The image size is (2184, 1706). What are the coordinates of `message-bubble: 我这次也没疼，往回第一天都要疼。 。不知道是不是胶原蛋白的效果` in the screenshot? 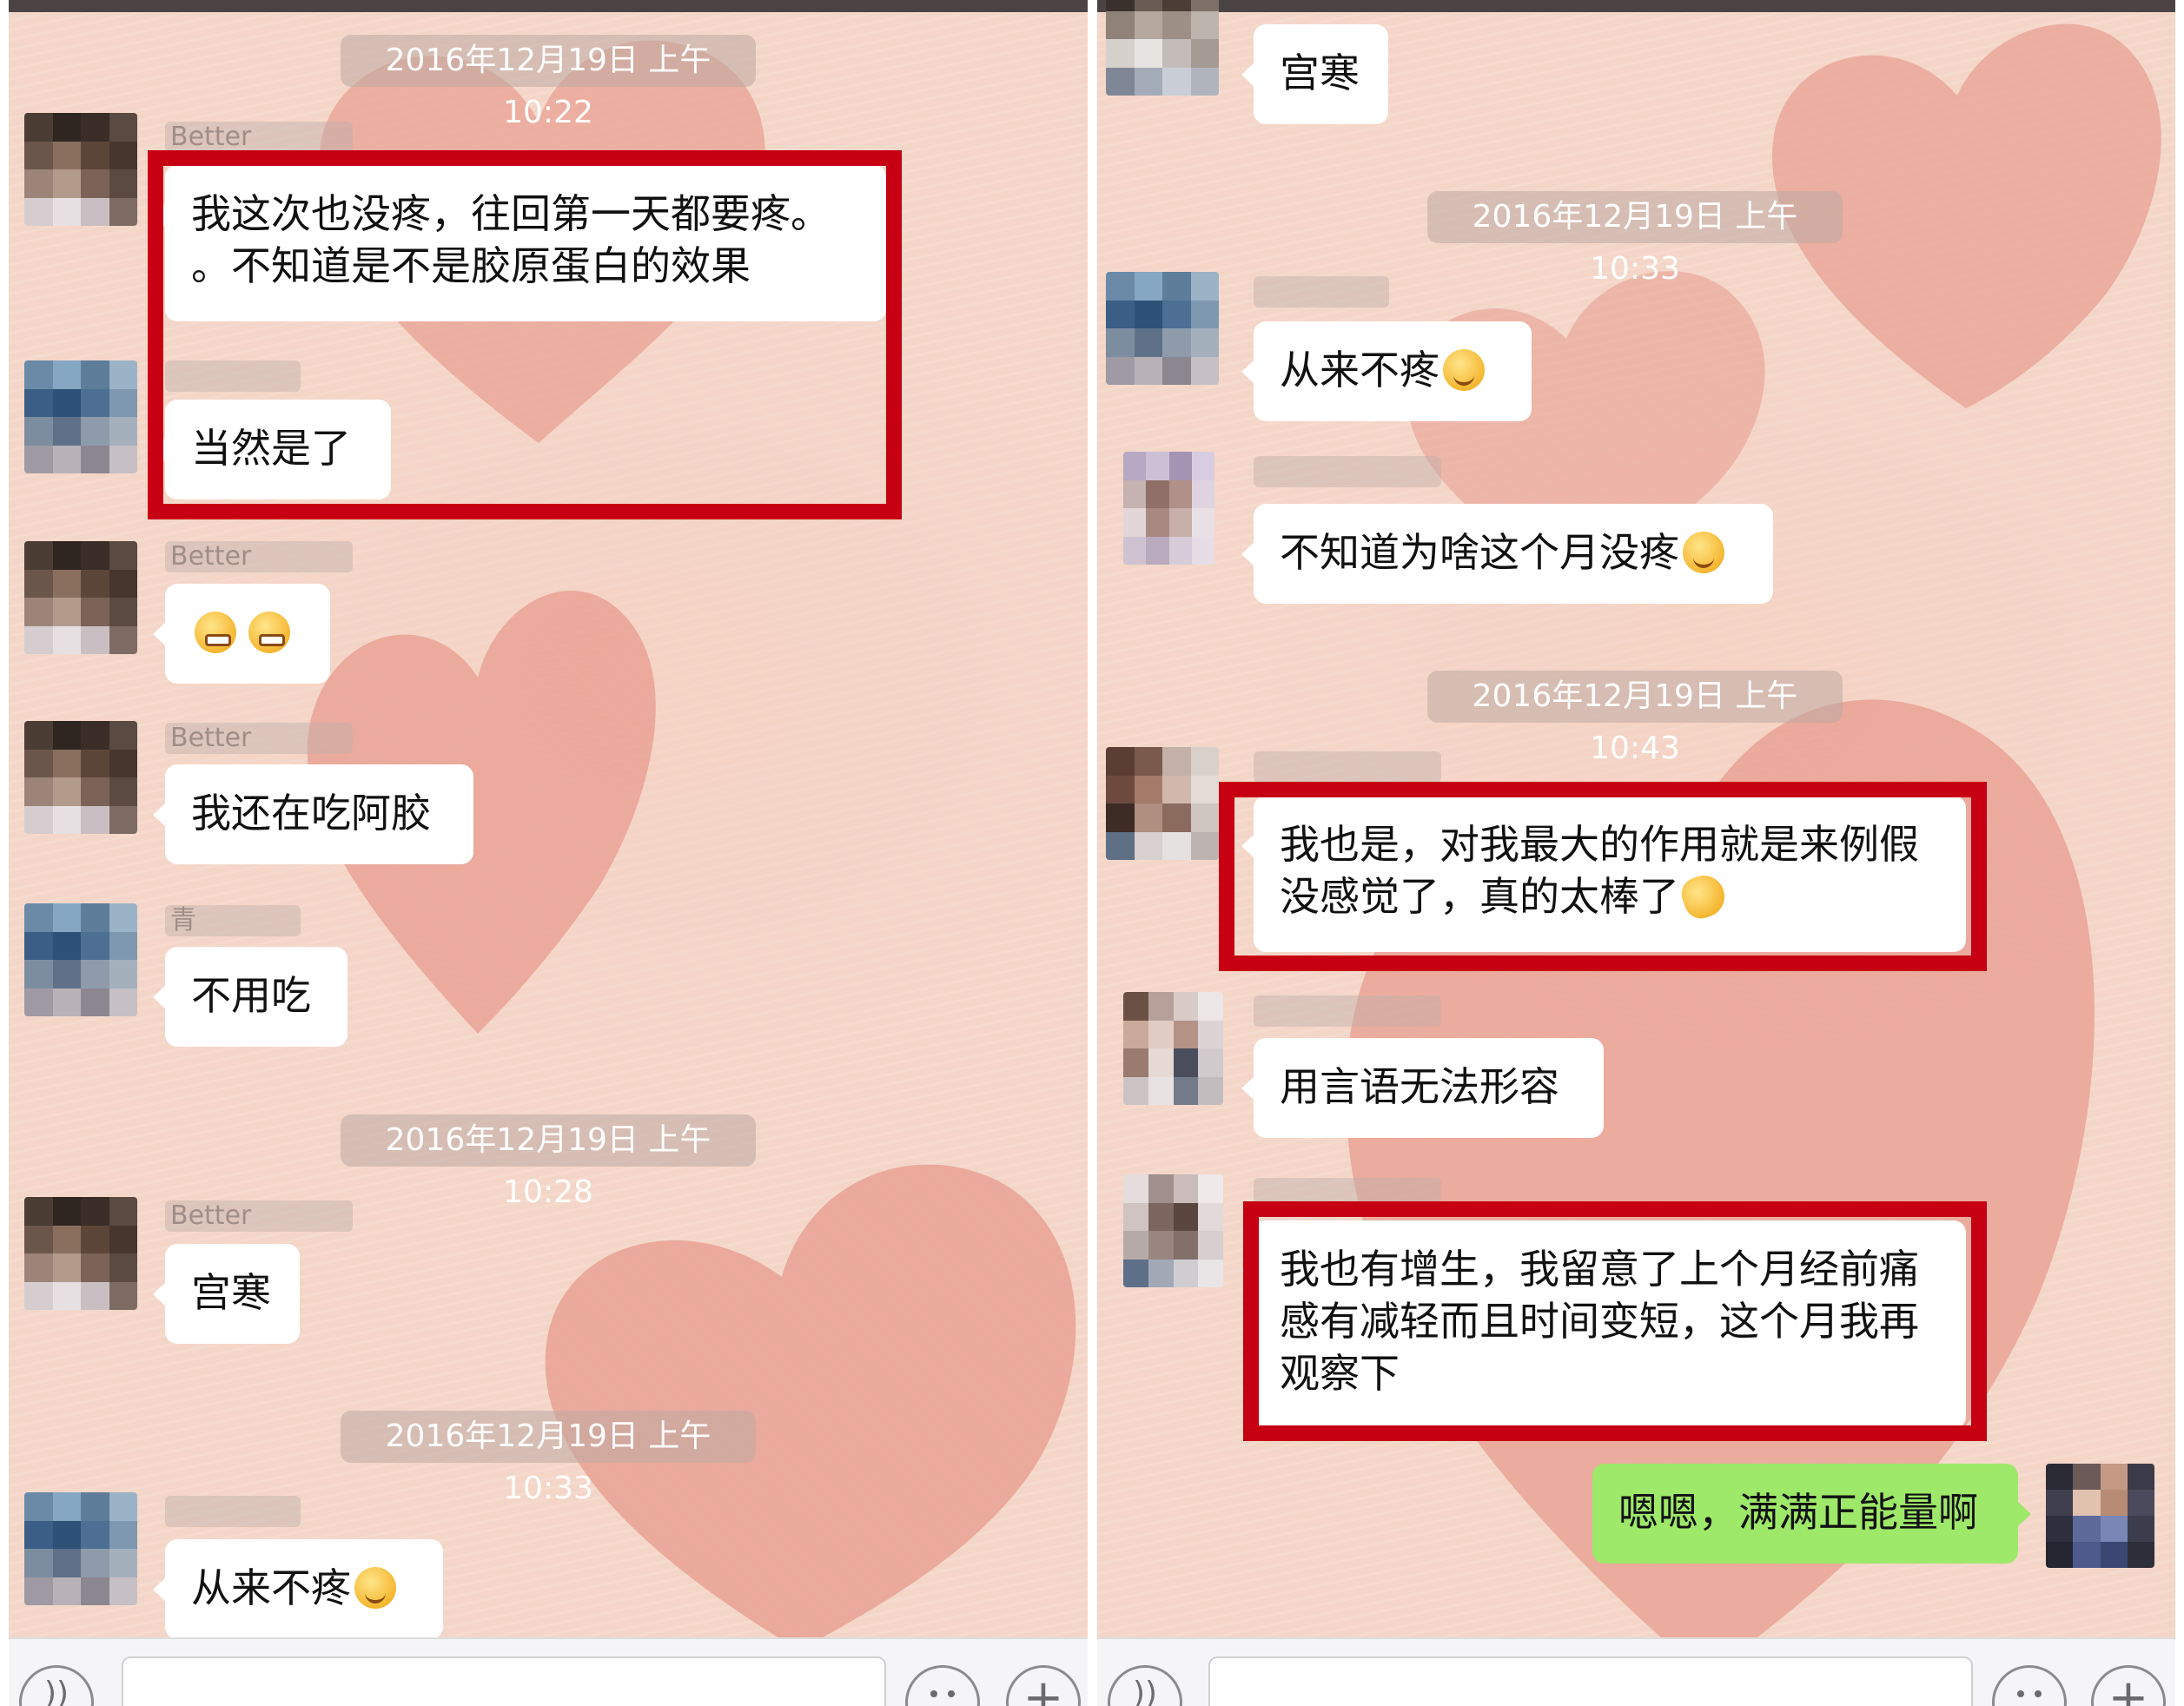 It's located at (519, 243).